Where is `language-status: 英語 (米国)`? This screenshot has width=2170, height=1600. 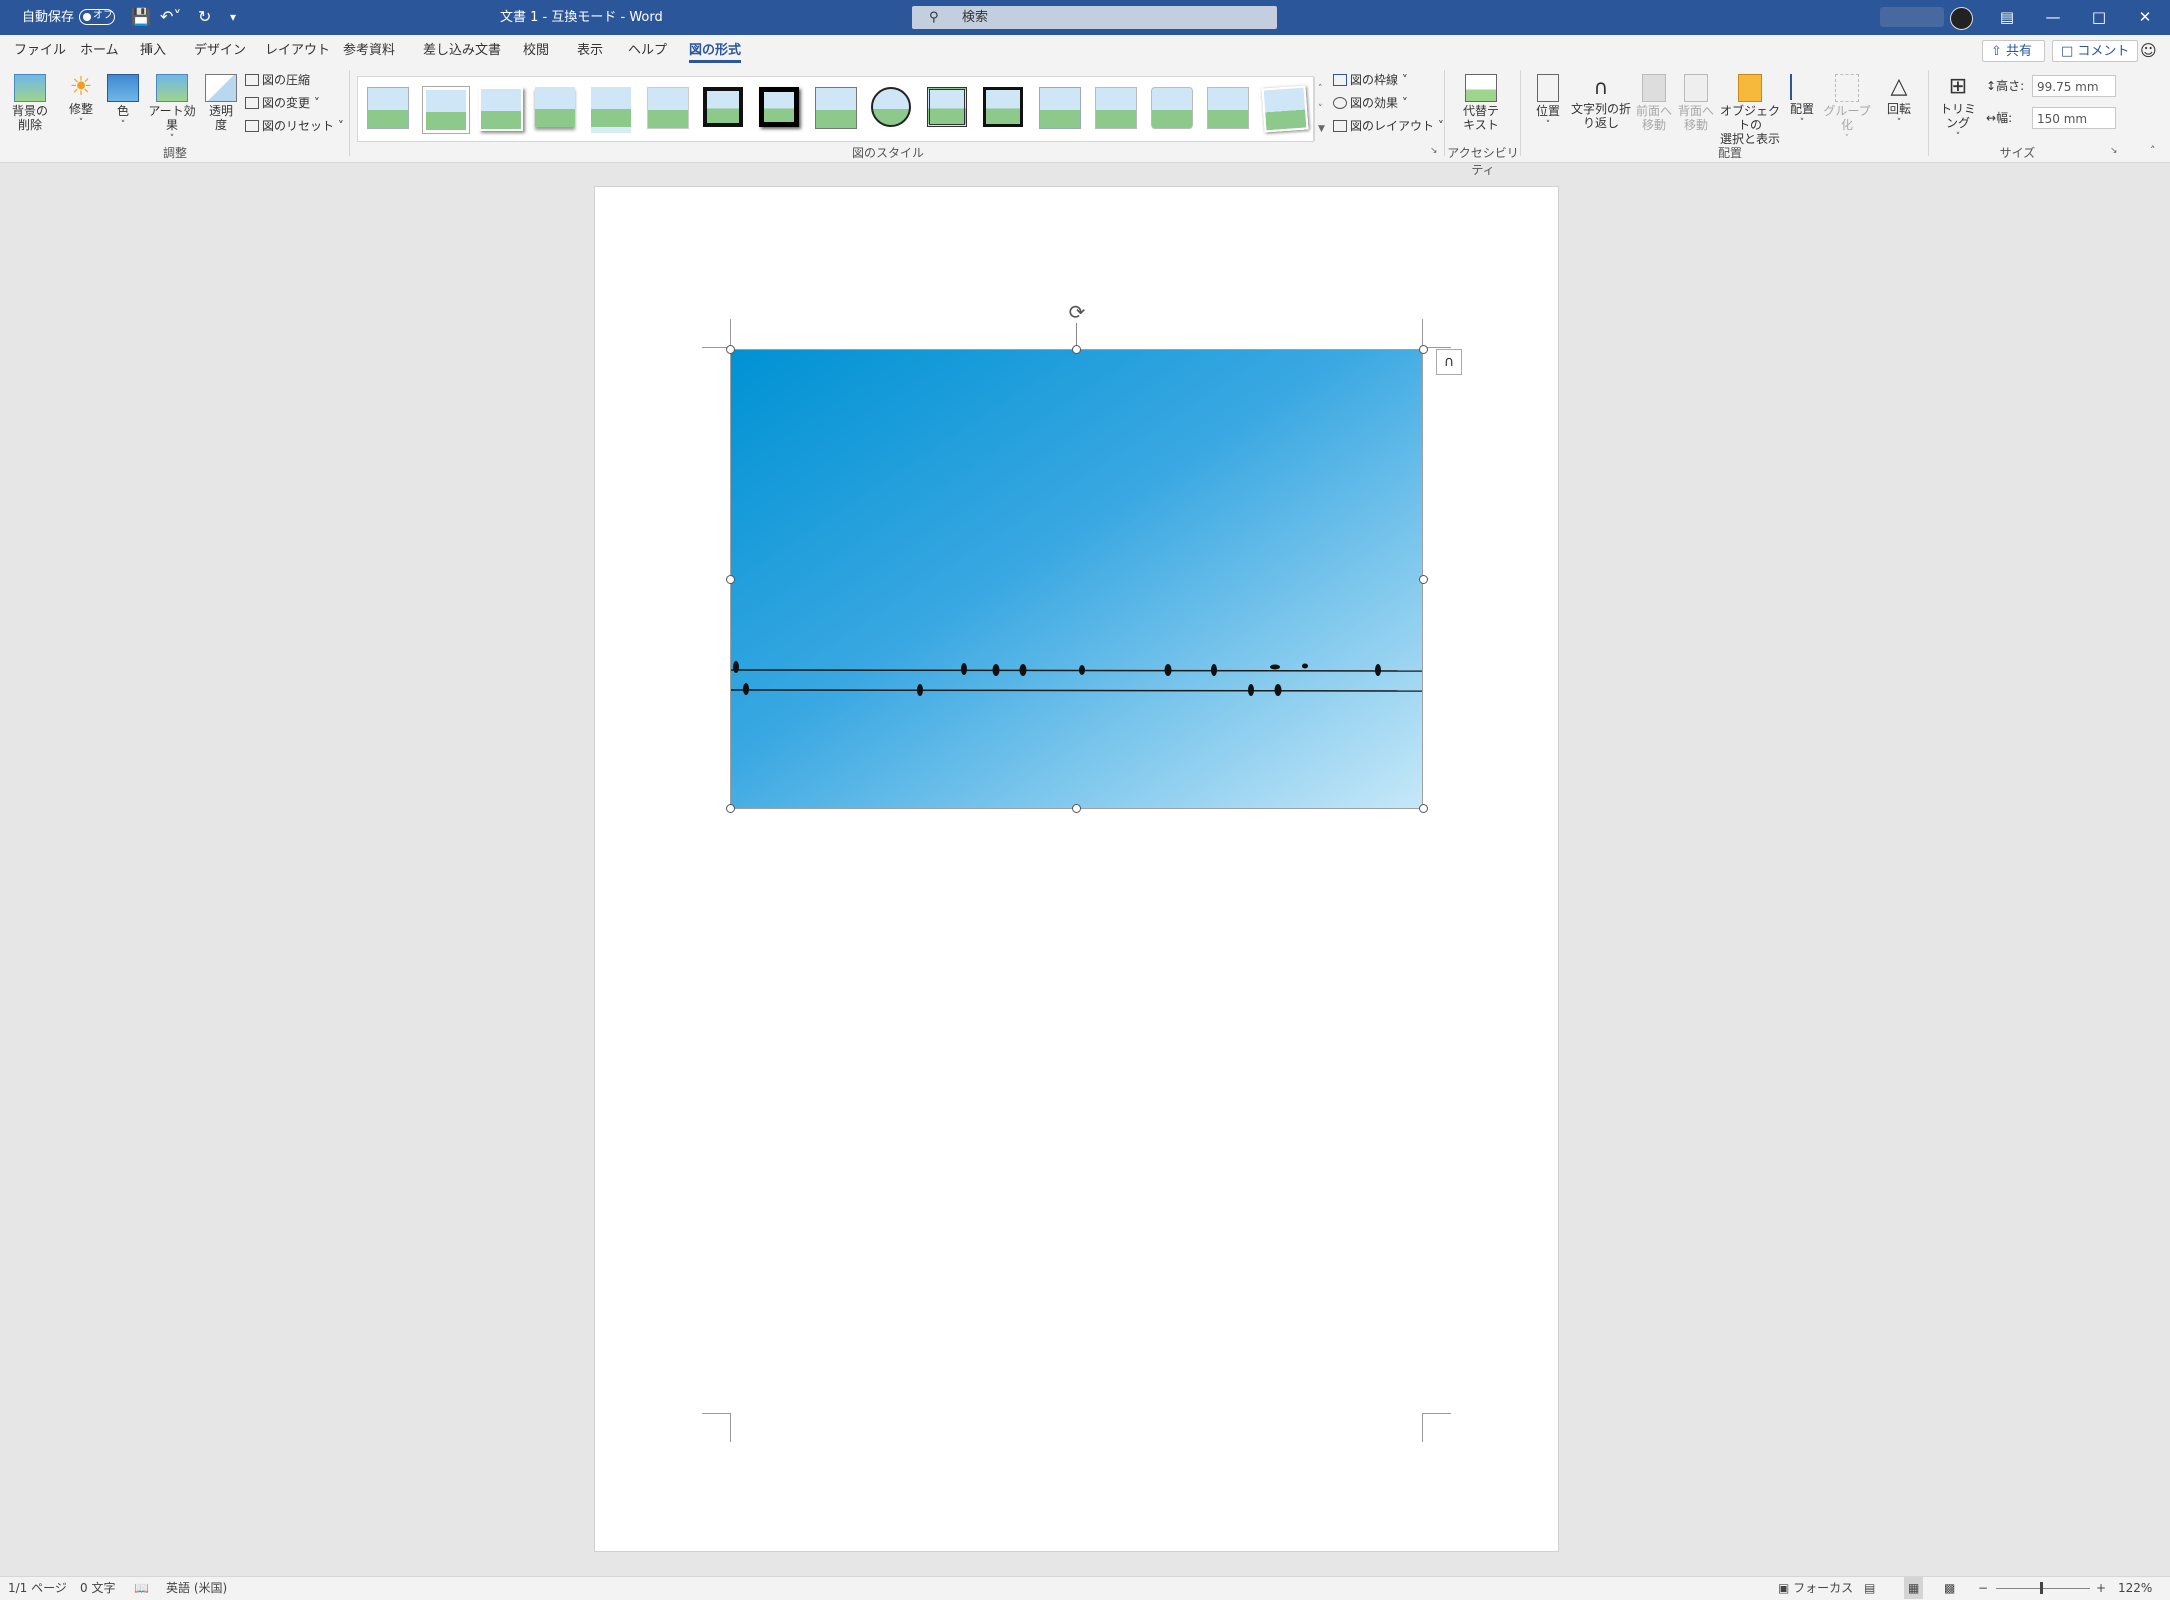
language-status: 英語 (米国) is located at coordinates (196, 1588).